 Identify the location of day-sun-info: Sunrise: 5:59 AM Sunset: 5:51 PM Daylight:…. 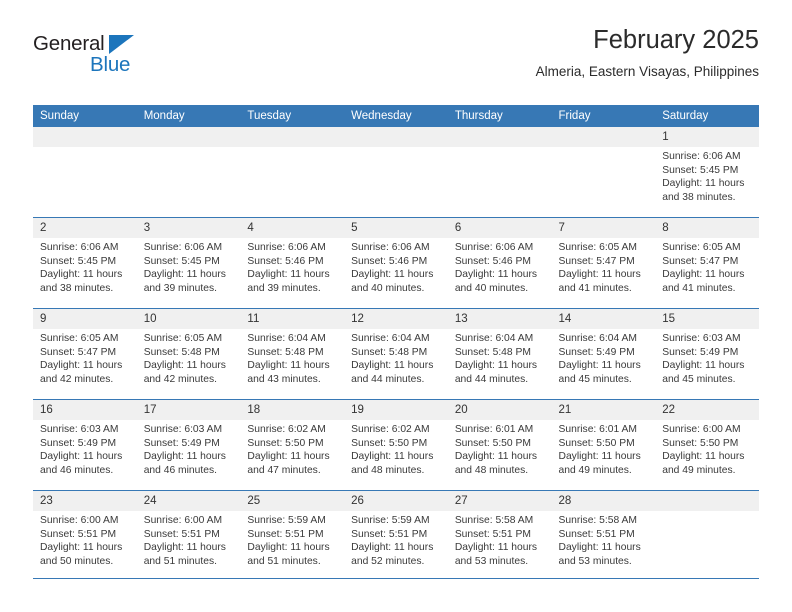
(292, 539).